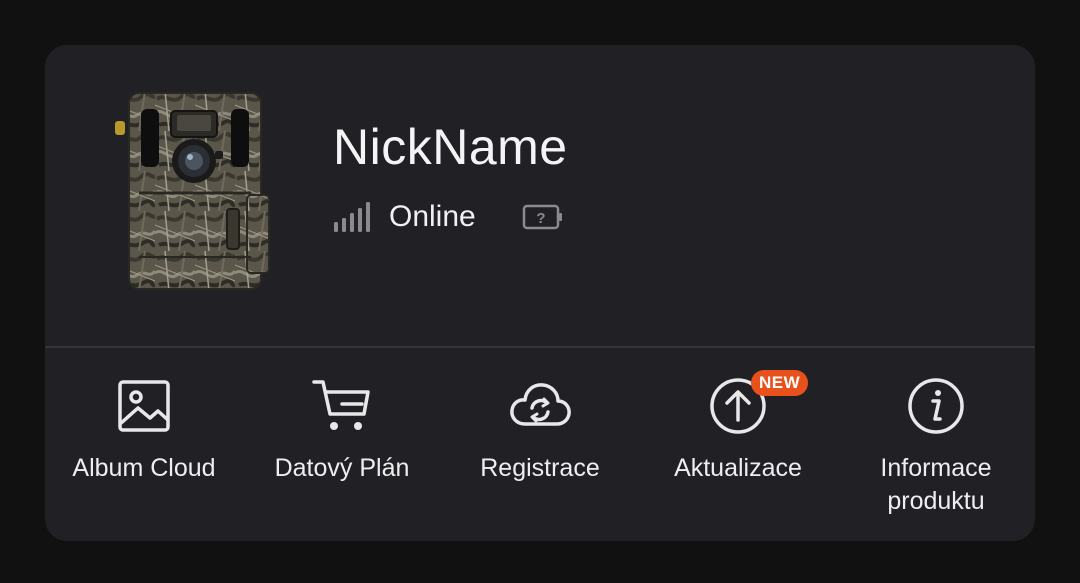 This screenshot has height=583, width=1080. Describe the element at coordinates (144, 406) in the screenshot. I see `image-icon` at that location.